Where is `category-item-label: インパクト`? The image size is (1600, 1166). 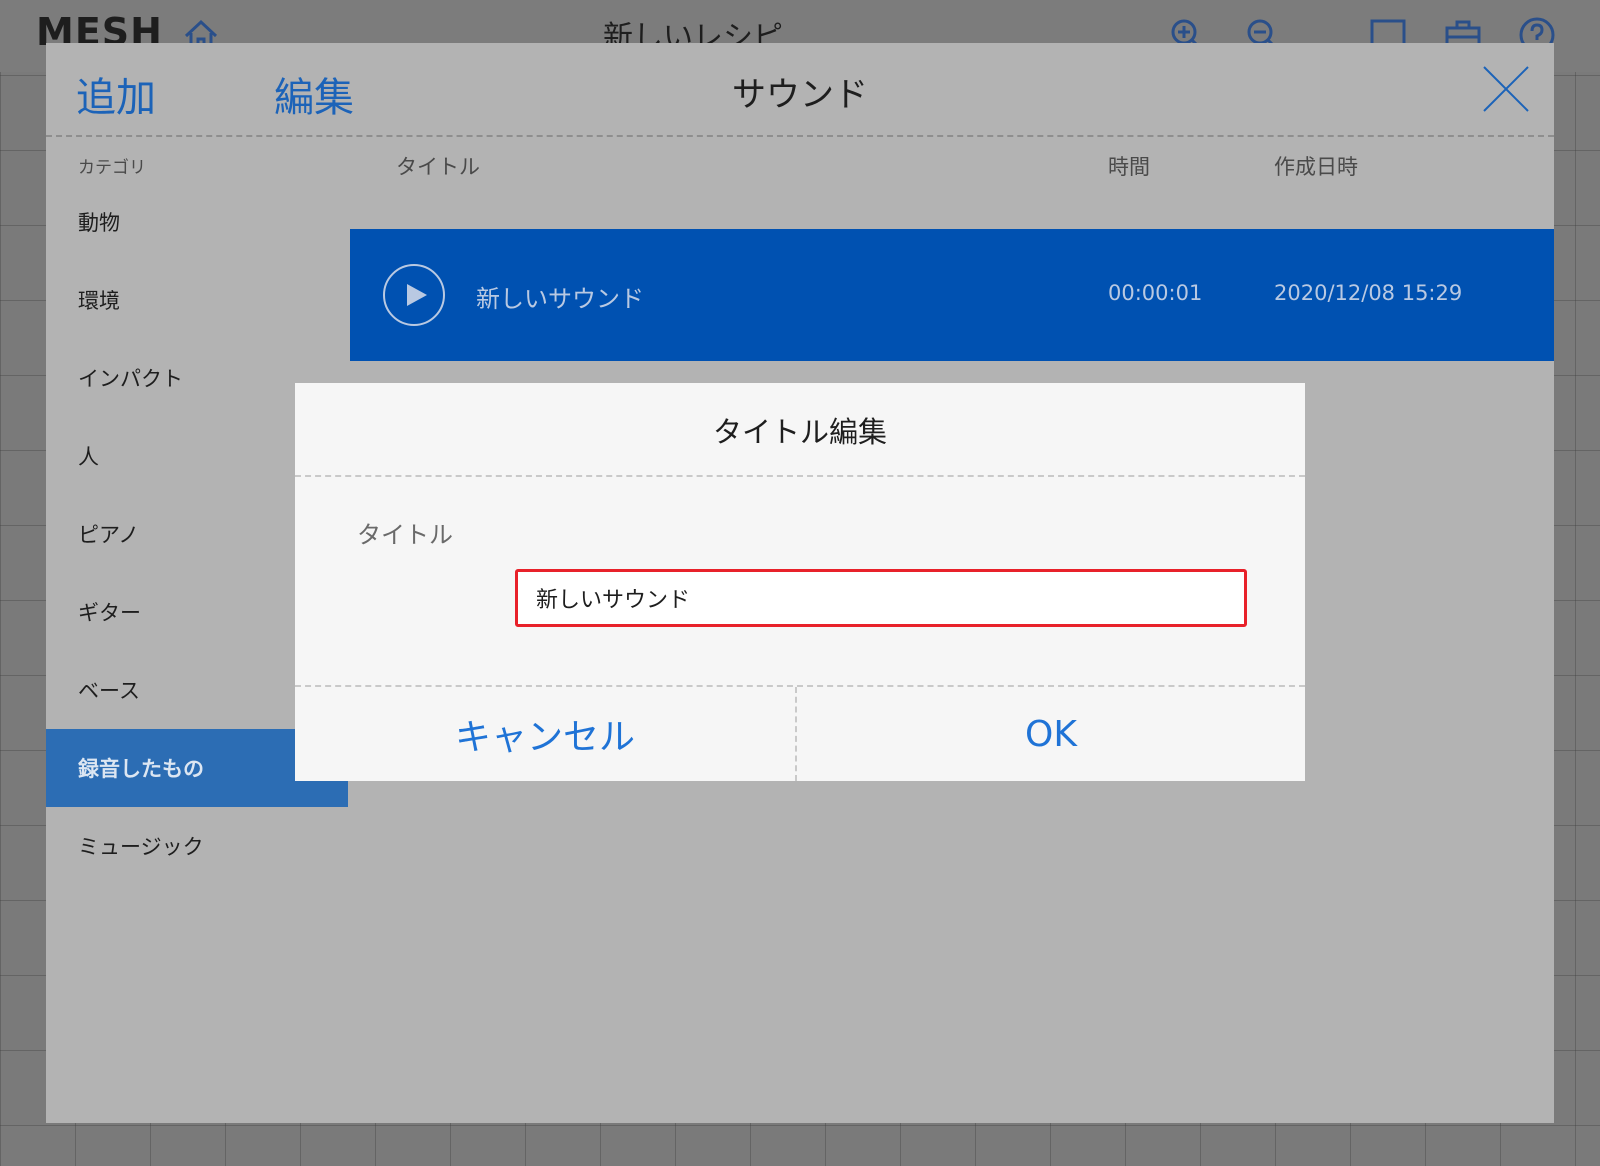
category-item-label: インパクト is located at coordinates (130, 379).